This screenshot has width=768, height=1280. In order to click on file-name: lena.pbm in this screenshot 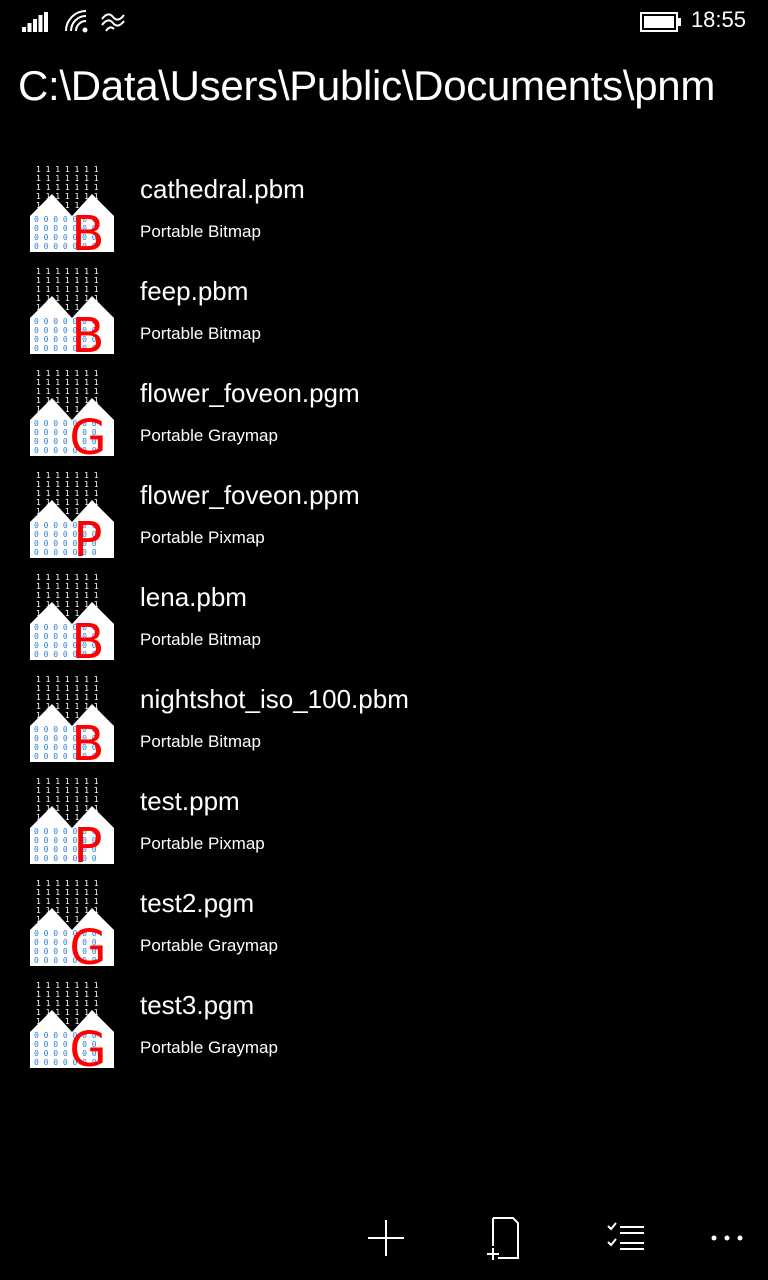, I will do `click(193, 597)`.